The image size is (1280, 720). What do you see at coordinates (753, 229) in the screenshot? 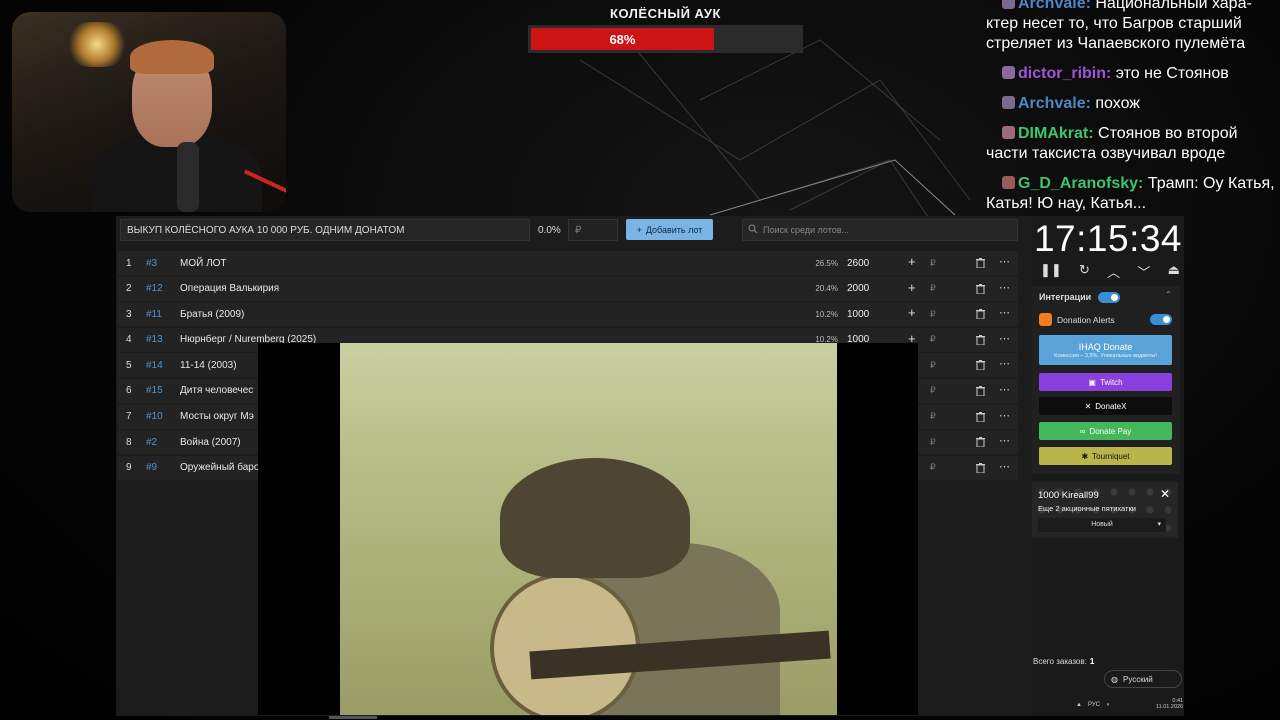
I see `search-icon` at bounding box center [753, 229].